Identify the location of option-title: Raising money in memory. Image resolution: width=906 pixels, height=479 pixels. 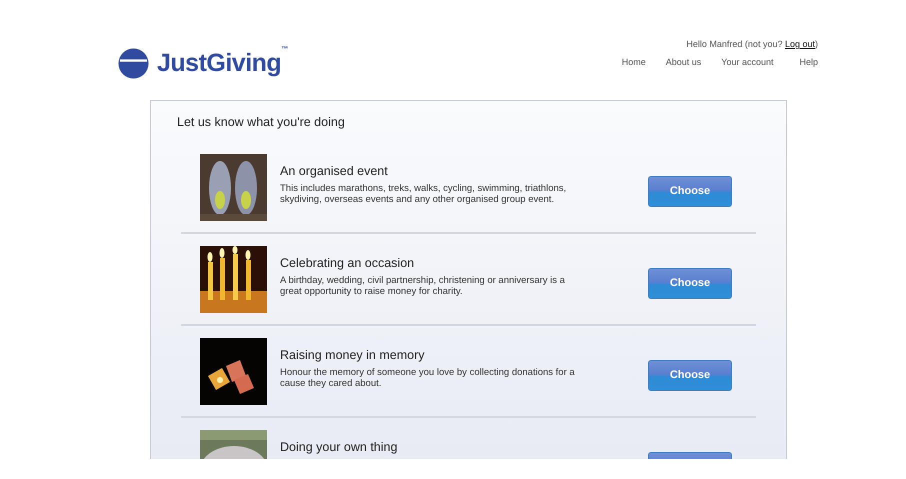
(353, 355).